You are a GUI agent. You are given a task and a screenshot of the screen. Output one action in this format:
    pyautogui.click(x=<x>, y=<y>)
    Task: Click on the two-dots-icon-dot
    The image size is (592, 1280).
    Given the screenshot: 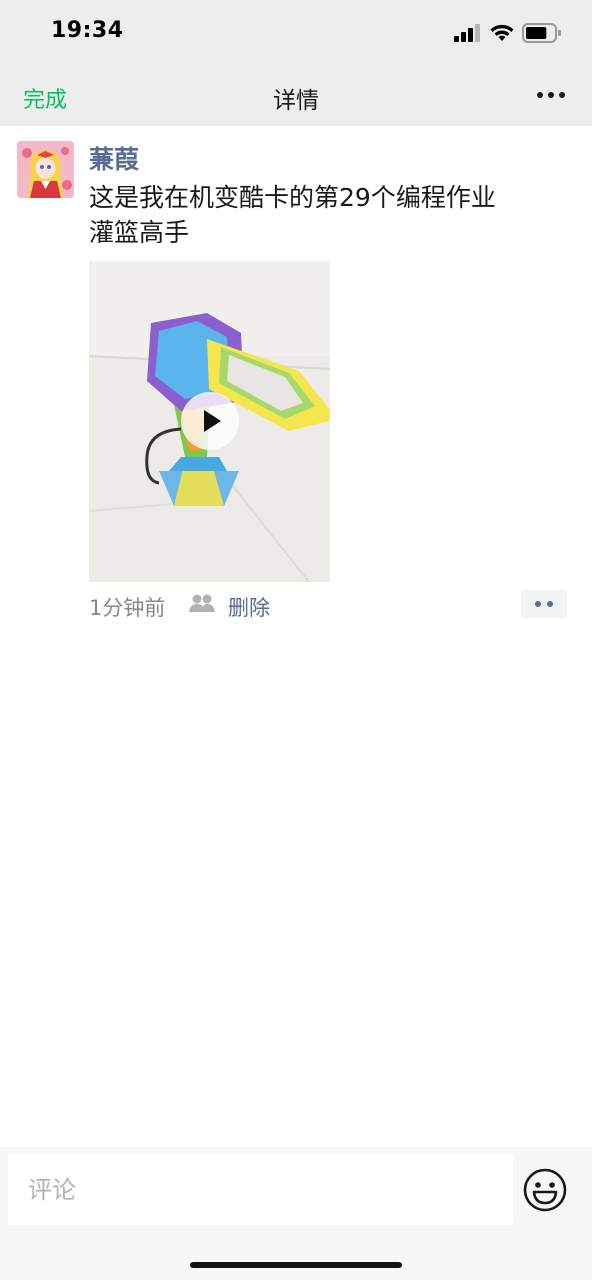 What is the action you would take?
    pyautogui.click(x=550, y=604)
    